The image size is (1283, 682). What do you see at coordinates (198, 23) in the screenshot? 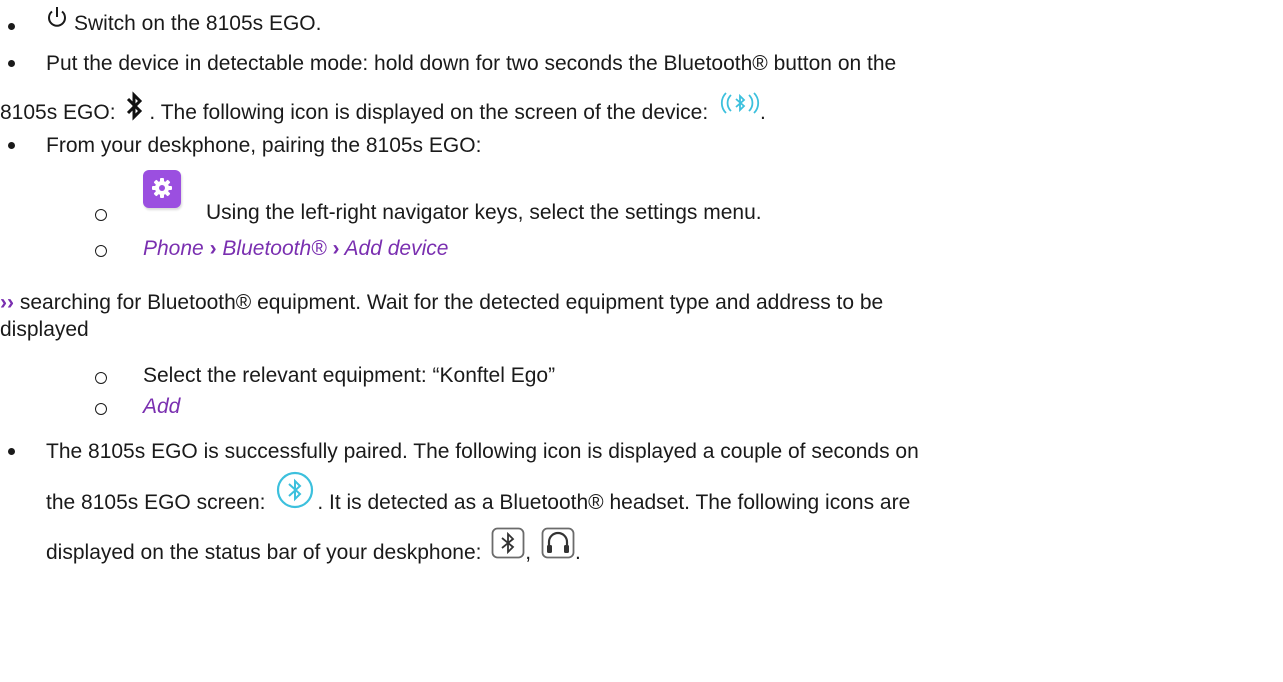
I see `power-text: Switch on the 8105s EGO.` at bounding box center [198, 23].